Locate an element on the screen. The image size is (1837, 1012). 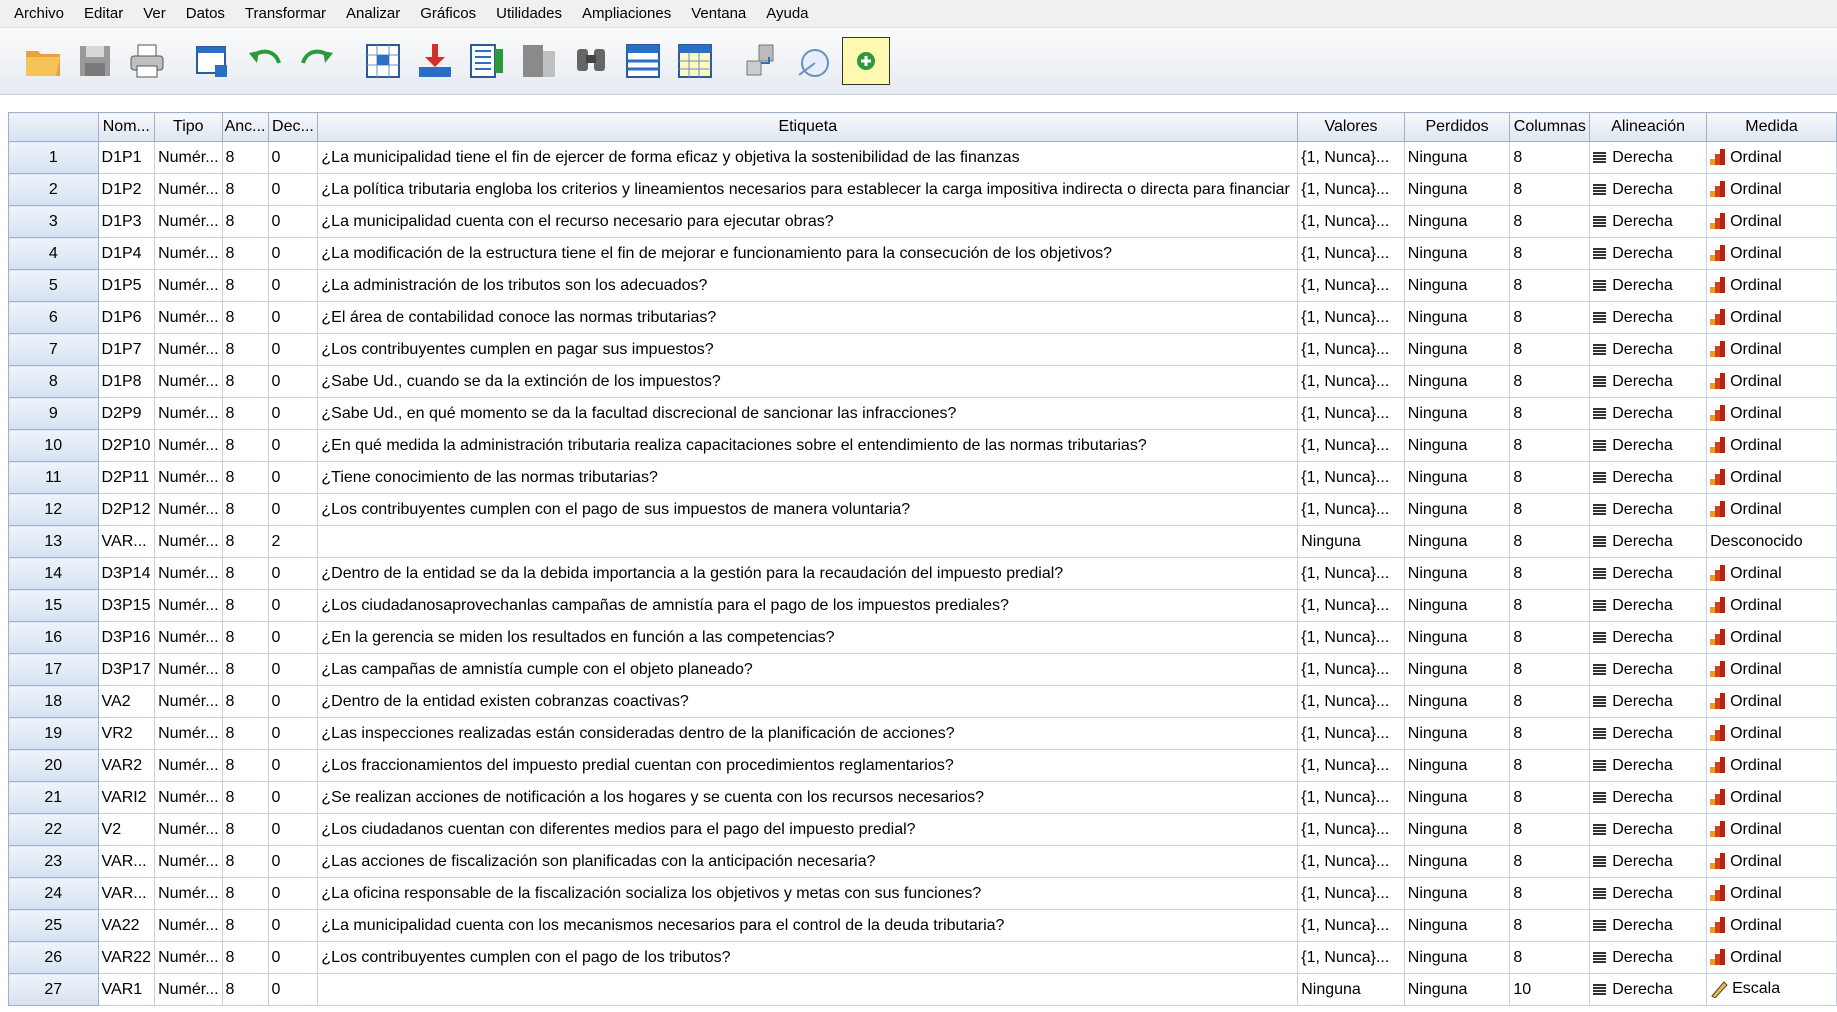
row-number: 2 is located at coordinates (53, 189).